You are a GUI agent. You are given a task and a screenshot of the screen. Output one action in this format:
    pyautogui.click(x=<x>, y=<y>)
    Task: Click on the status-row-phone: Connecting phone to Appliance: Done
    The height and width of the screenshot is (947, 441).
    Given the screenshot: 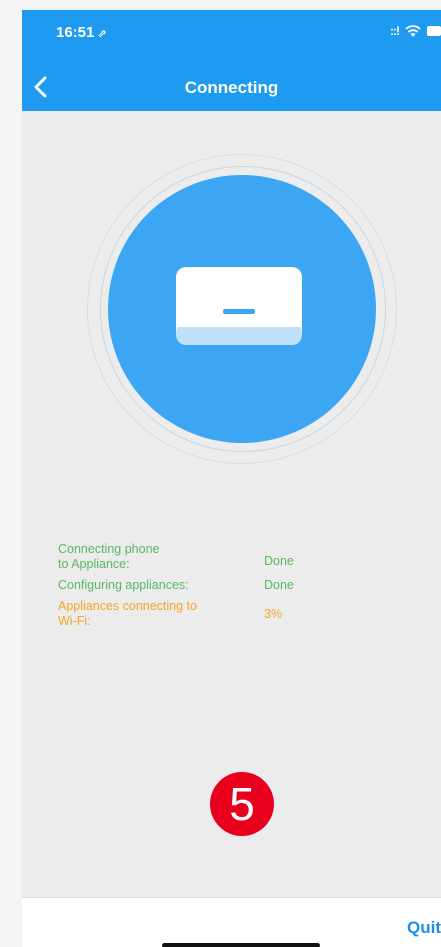 What is the action you would take?
    pyautogui.click(x=238, y=557)
    